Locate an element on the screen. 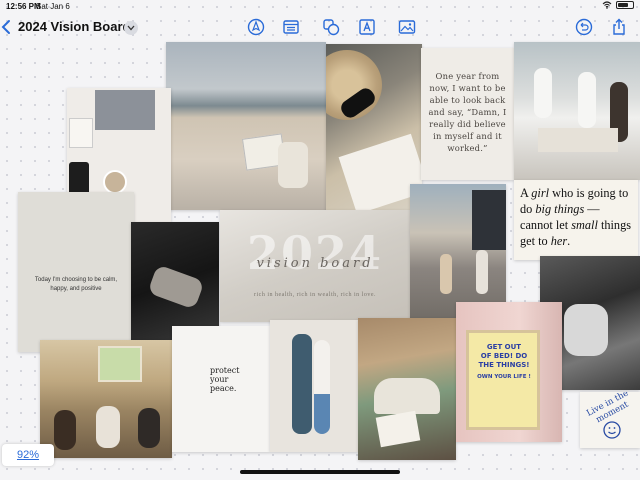 This screenshot has height=480, width=640. car-window-photo is located at coordinates (175, 282).